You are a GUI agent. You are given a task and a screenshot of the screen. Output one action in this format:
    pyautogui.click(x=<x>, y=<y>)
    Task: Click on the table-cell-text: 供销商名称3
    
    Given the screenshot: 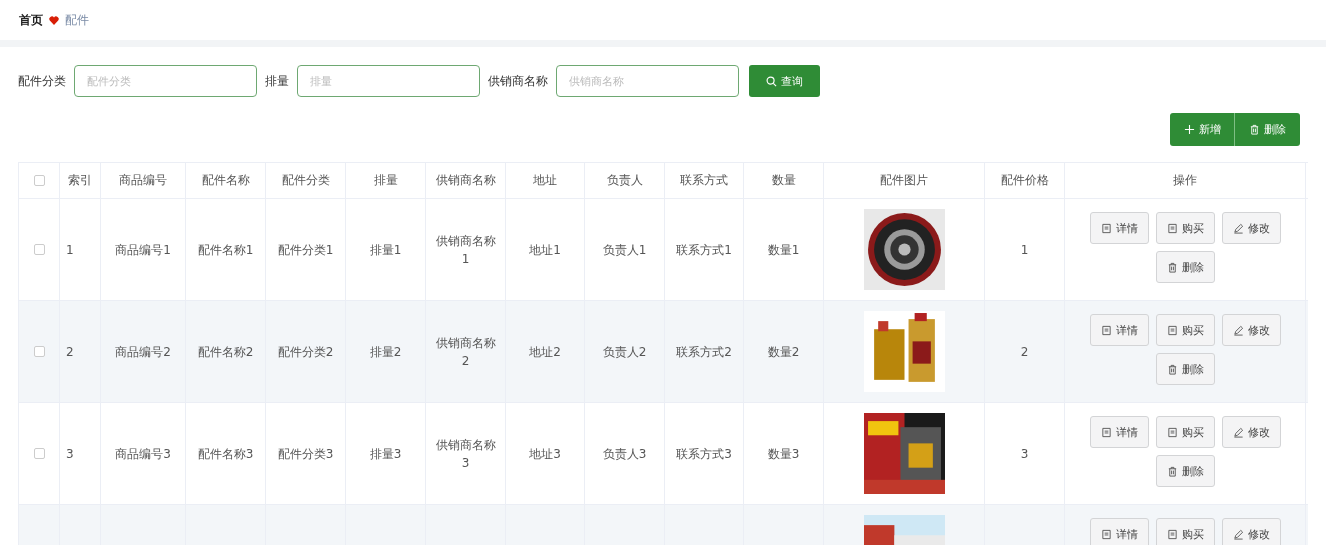 What is the action you would take?
    pyautogui.click(x=465, y=454)
    